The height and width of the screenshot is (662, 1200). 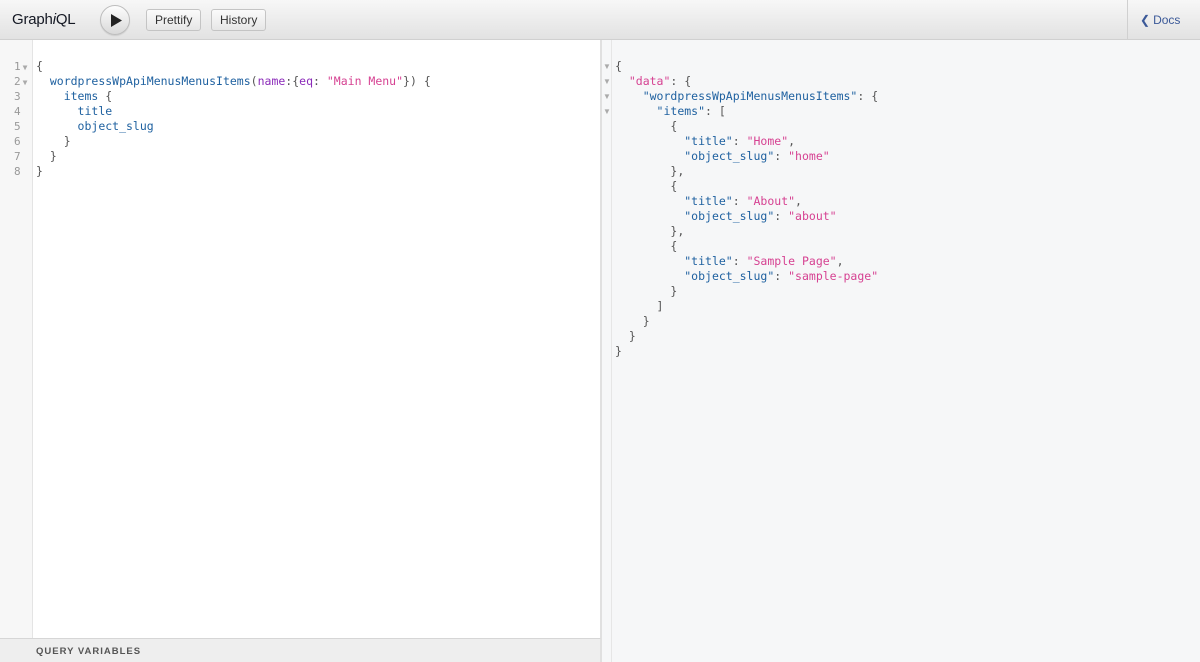 I want to click on docs-area: ❮ Docs, so click(x=1163, y=20).